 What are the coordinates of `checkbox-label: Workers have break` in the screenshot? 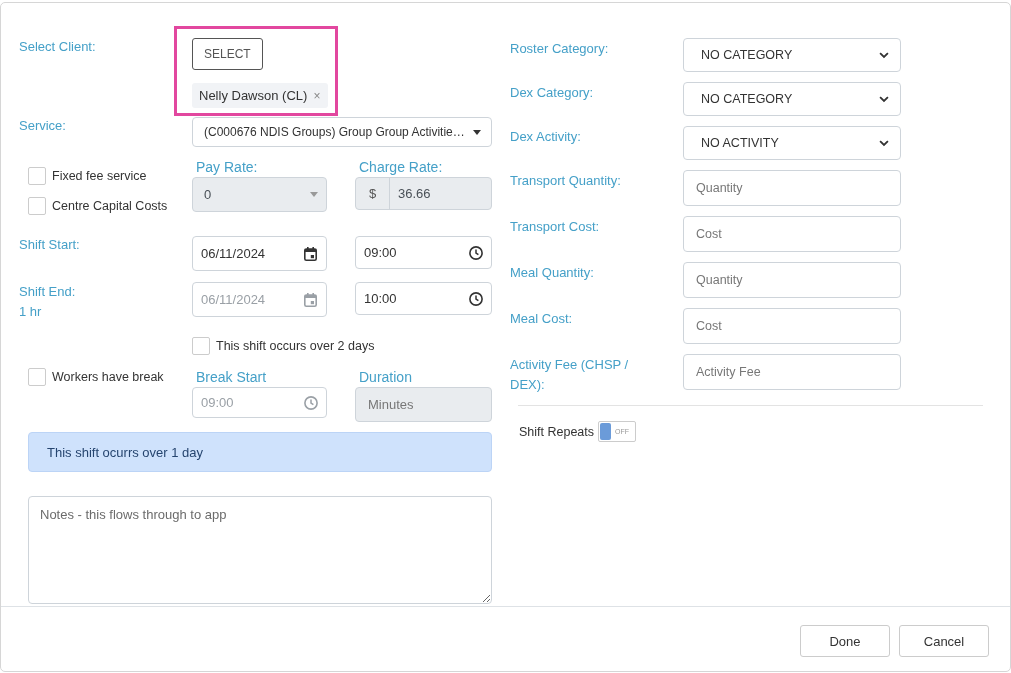 It's located at (108, 377).